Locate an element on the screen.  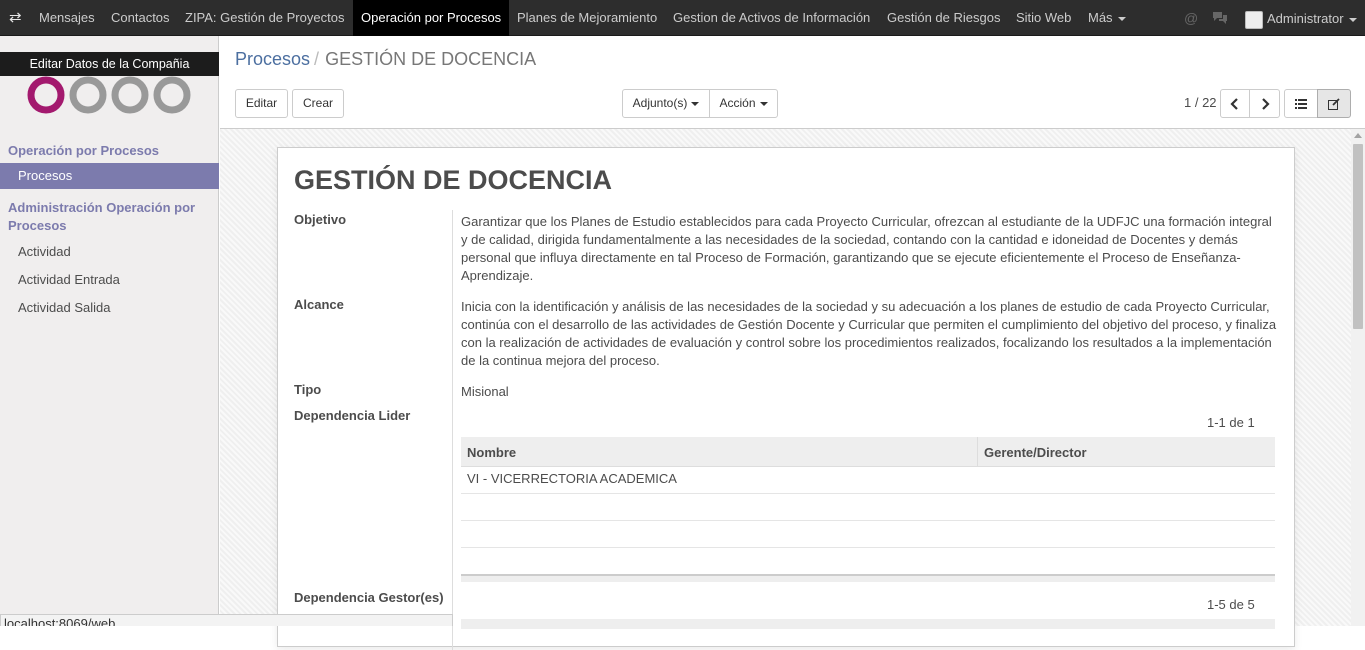
dependencia-lider-label: Dependencia Lider is located at coordinates (352, 415).